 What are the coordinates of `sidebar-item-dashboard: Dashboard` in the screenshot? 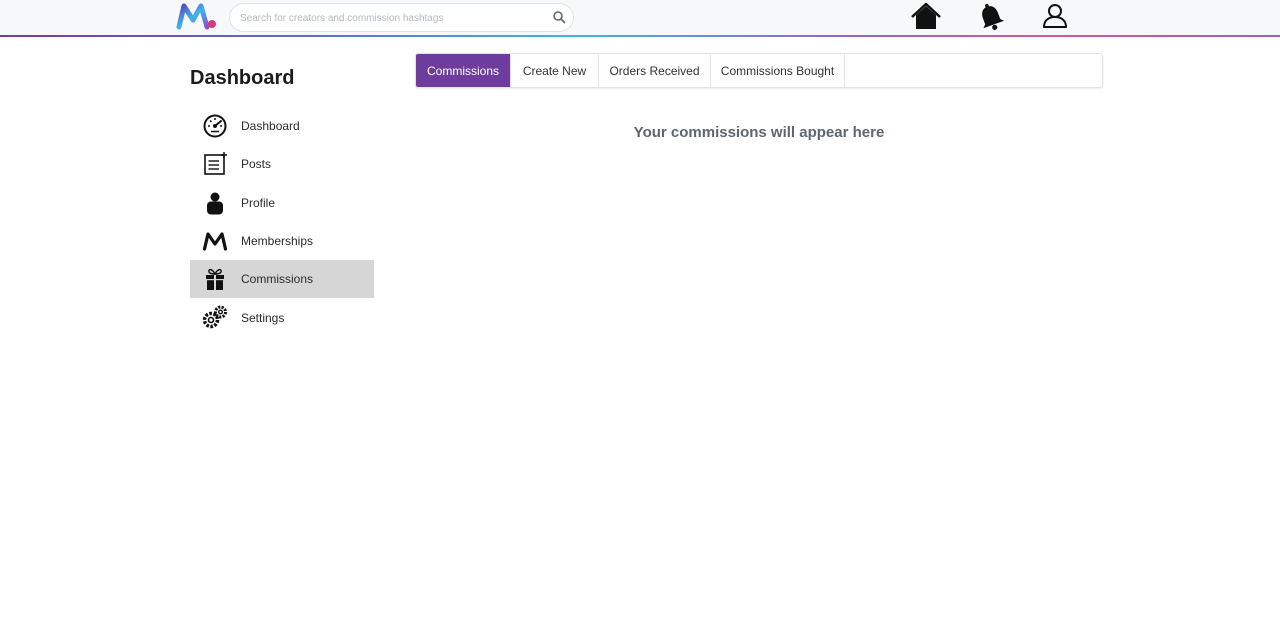 It's located at (282, 126).